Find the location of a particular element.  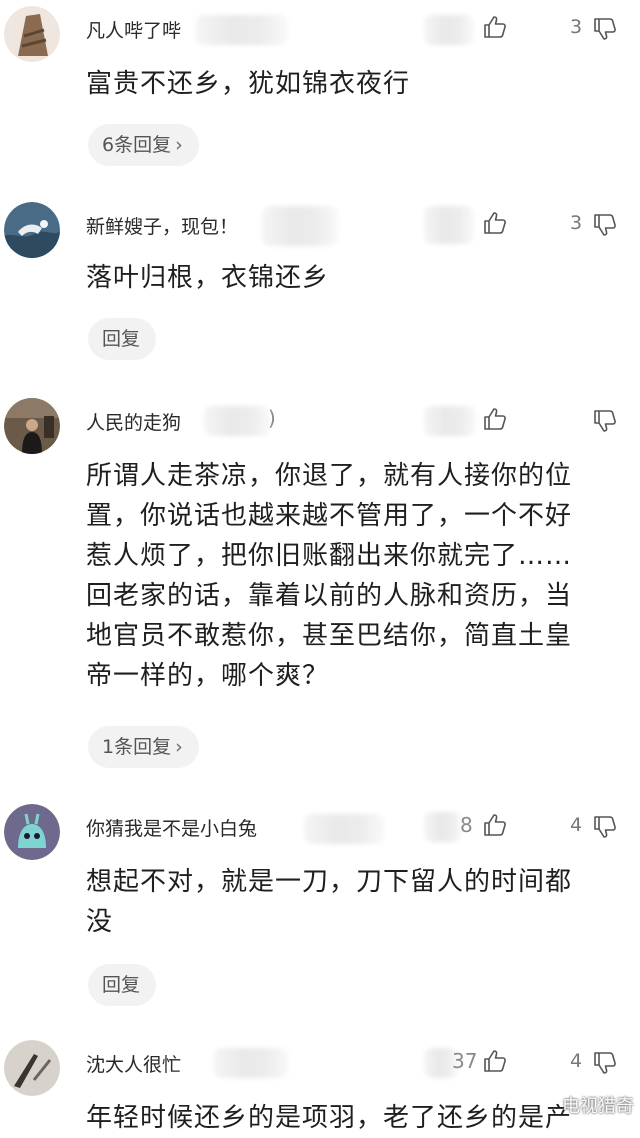

reply-label: 1条回复 is located at coordinates (137, 747).